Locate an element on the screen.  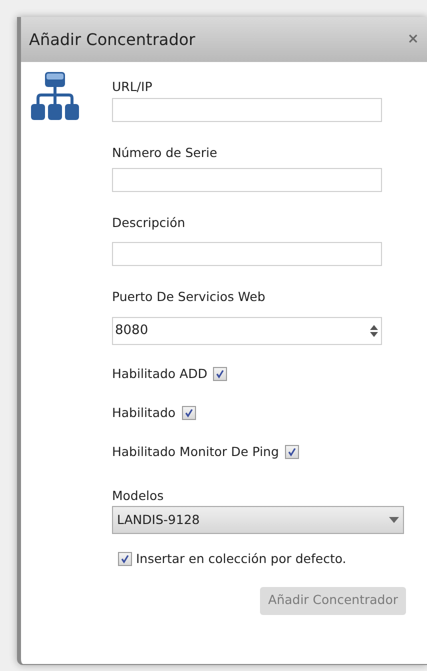
field-label: Modelos is located at coordinates (138, 496).